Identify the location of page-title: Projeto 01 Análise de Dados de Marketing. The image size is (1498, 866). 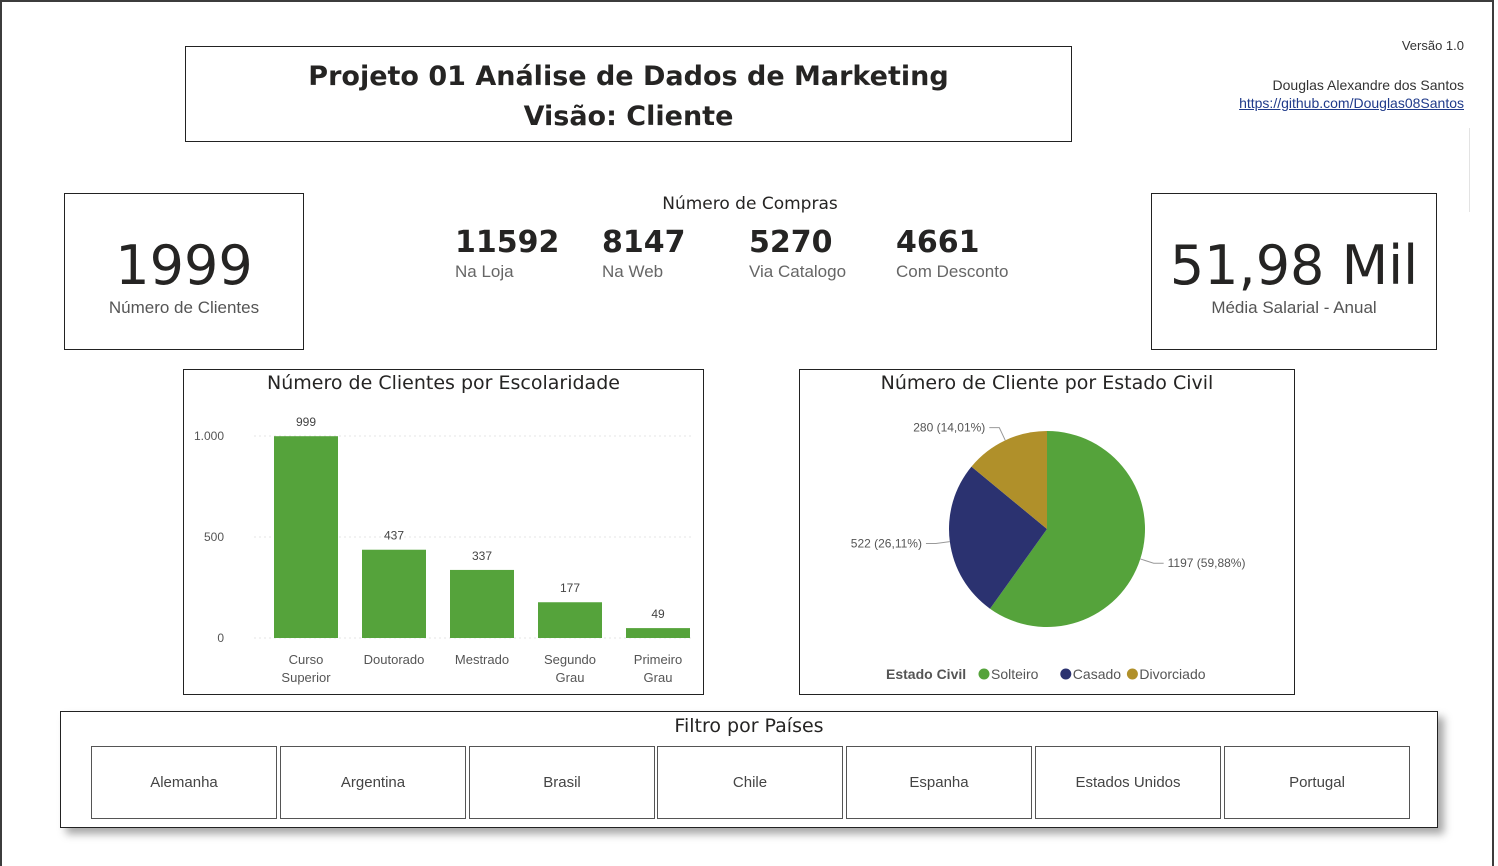
(628, 76).